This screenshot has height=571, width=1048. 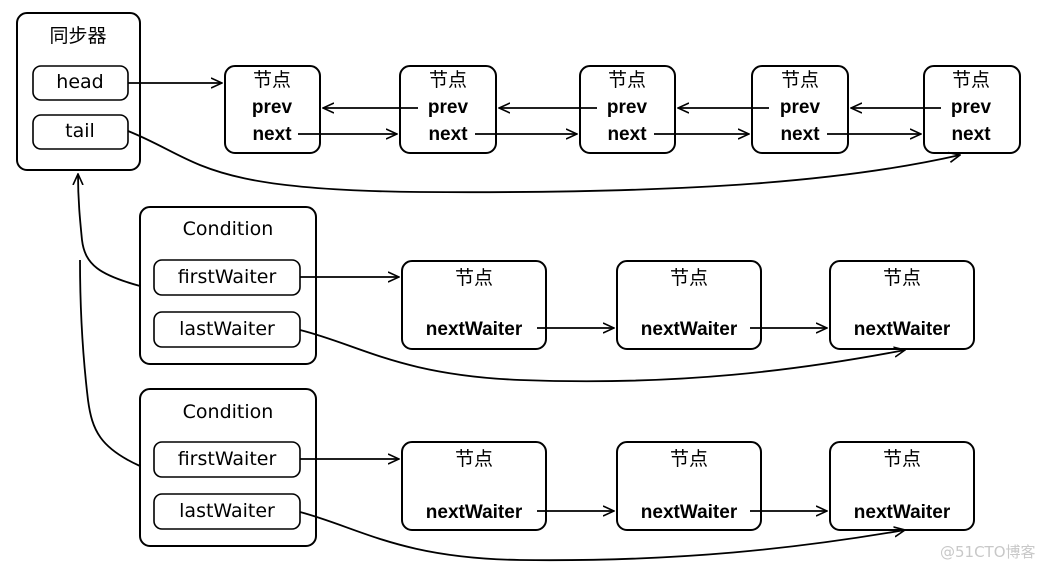 What do you see at coordinates (110, 363) in the screenshot?
I see `condition-to-sync-line` at bounding box center [110, 363].